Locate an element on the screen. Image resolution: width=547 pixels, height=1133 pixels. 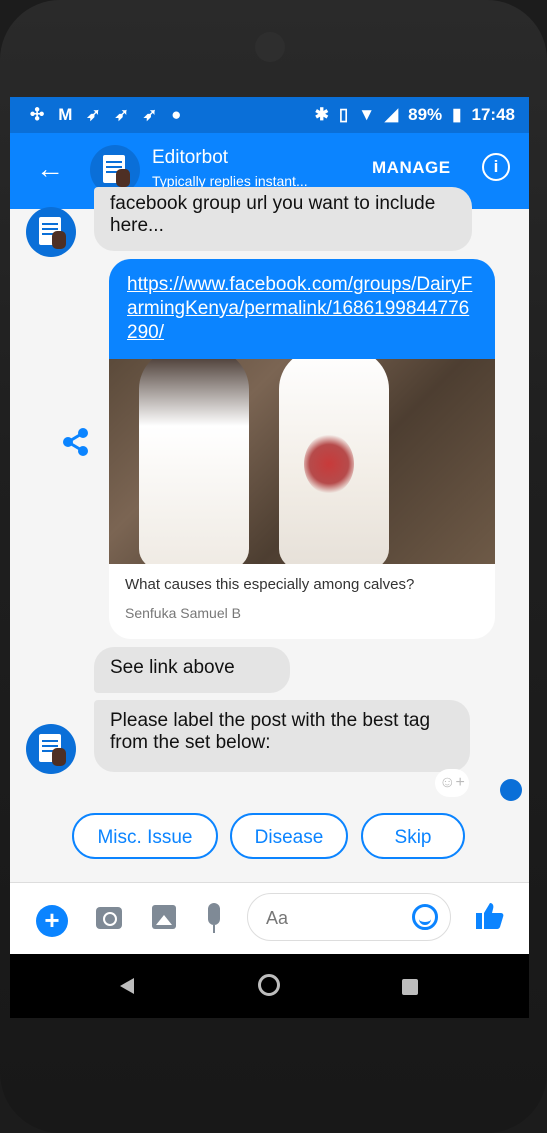
share-icon is located at coordinates (76, 442).